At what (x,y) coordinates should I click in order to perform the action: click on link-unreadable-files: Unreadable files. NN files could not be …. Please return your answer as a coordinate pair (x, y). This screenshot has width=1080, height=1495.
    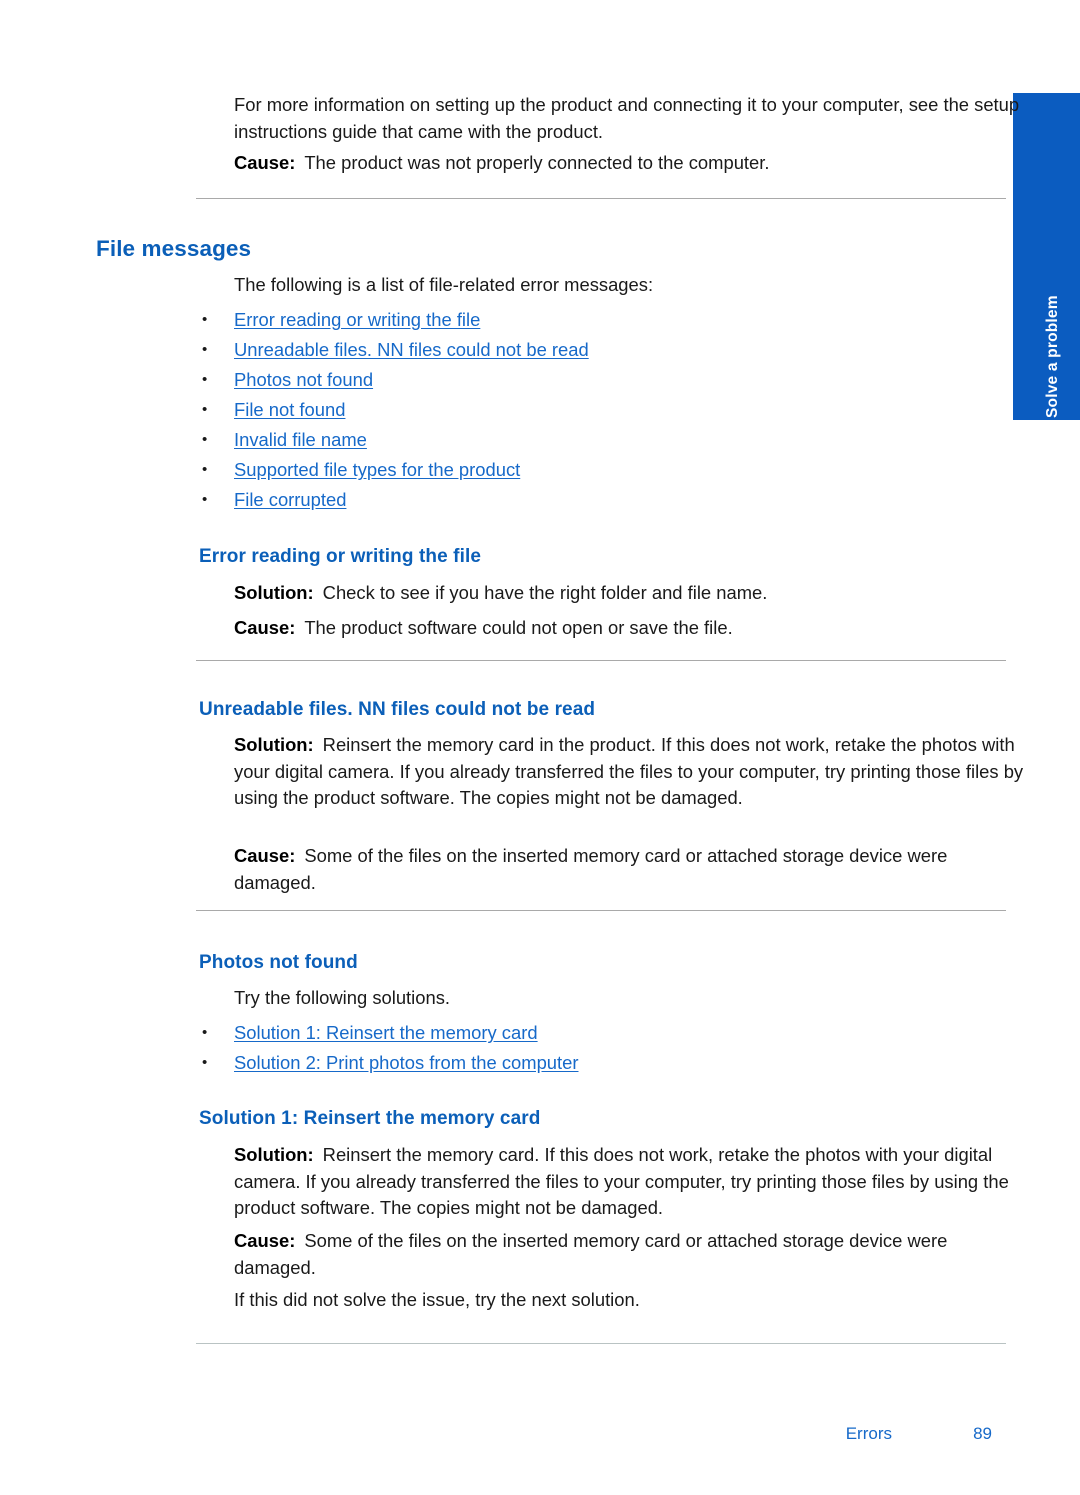
    Looking at the image, I should click on (411, 349).